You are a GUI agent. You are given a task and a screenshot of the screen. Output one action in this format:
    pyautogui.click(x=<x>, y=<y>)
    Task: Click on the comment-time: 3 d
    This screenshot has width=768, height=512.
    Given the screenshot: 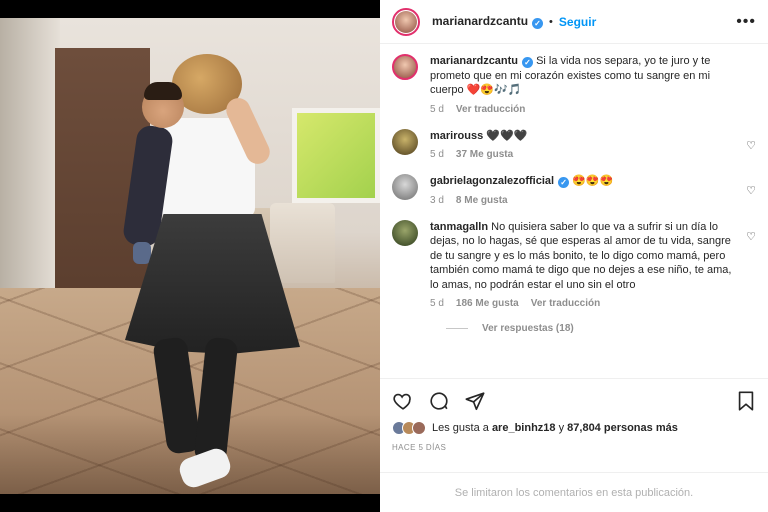 What is the action you would take?
    pyautogui.click(x=437, y=200)
    